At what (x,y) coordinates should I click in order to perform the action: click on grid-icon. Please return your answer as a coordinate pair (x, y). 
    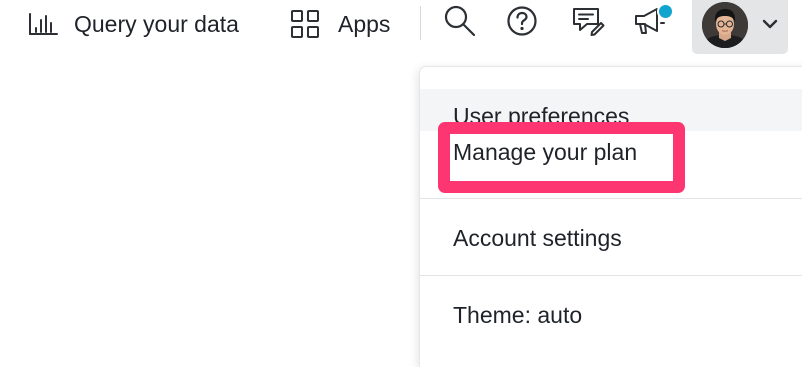
    Looking at the image, I should click on (305, 24).